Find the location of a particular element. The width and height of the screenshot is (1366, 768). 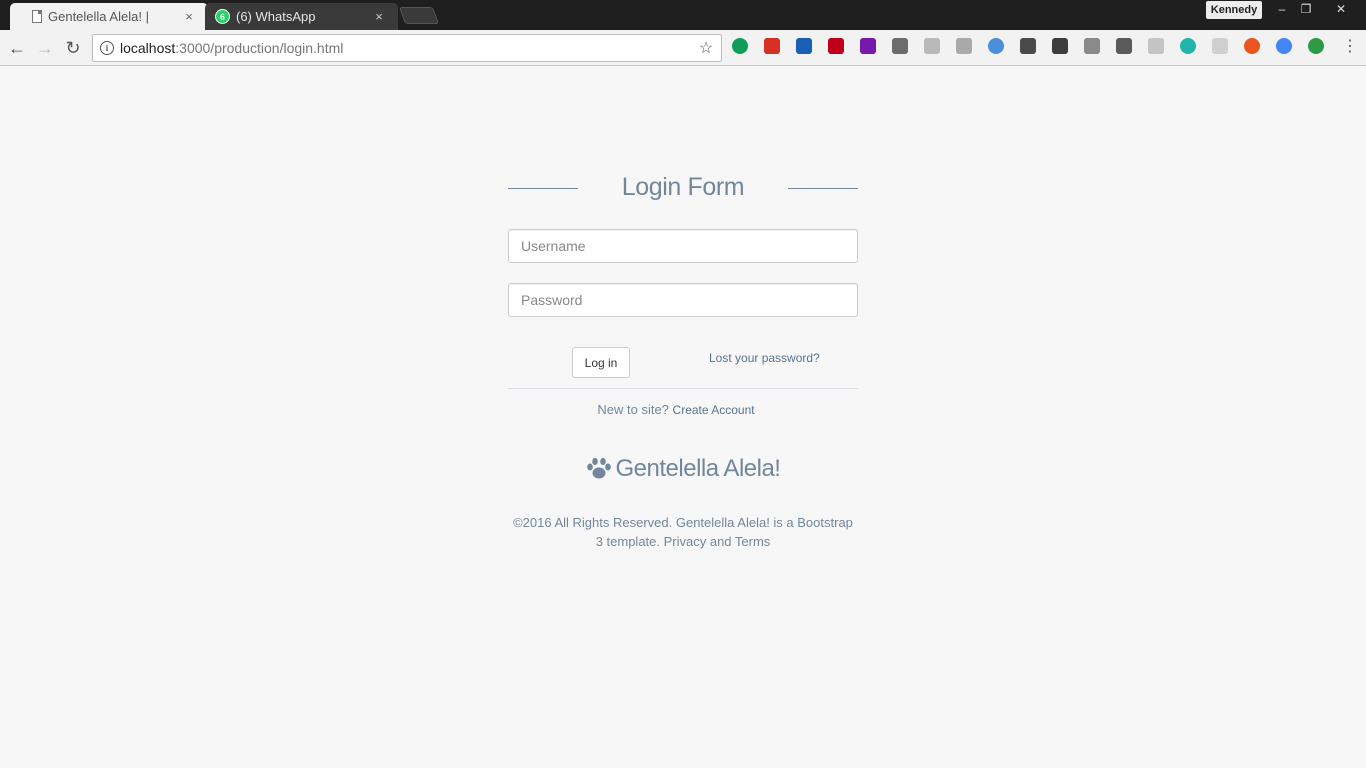

forward-arrow-icon: → is located at coordinates (45, 48).